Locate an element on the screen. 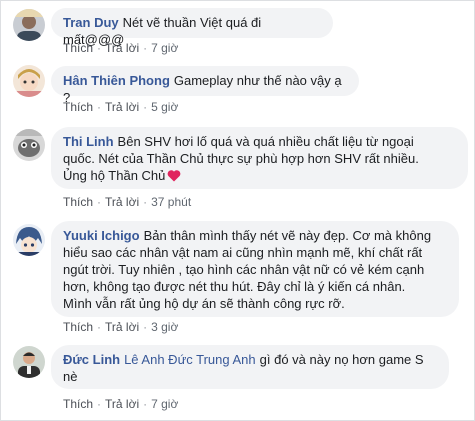 This screenshot has height=421, width=475. commenter-name: Tran Duy is located at coordinates (91, 22).